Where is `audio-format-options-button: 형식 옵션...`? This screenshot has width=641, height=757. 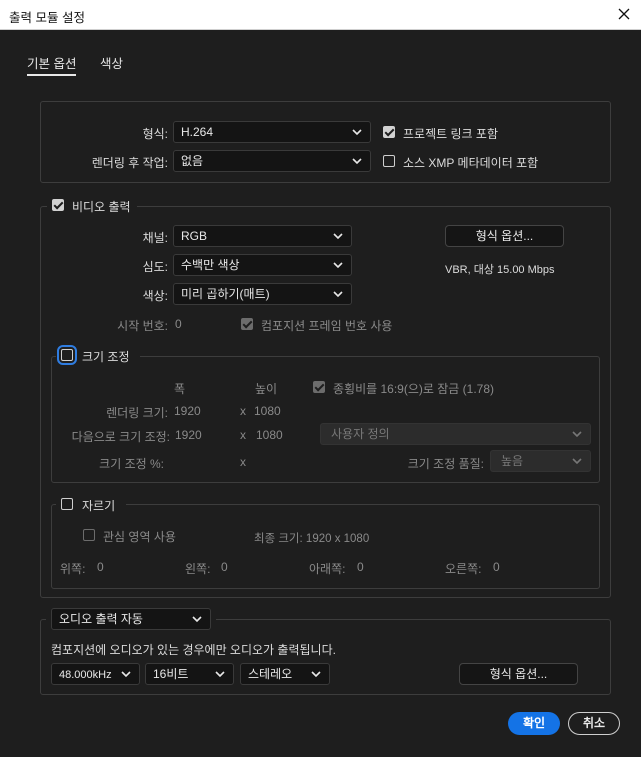
audio-format-options-button: 형식 옵션... is located at coordinates (518, 674).